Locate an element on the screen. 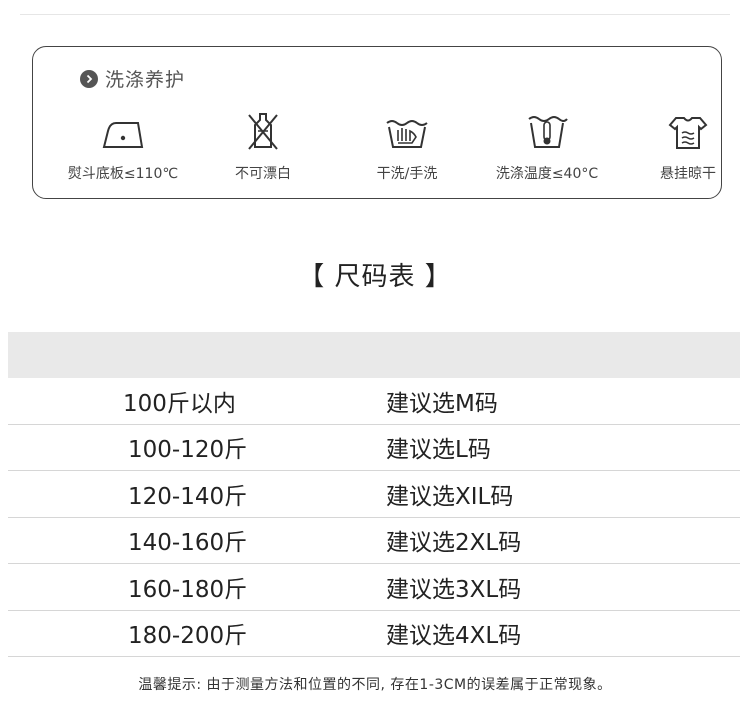 The width and height of the screenshot is (750, 706). wash-temperature-icon is located at coordinates (547, 131).